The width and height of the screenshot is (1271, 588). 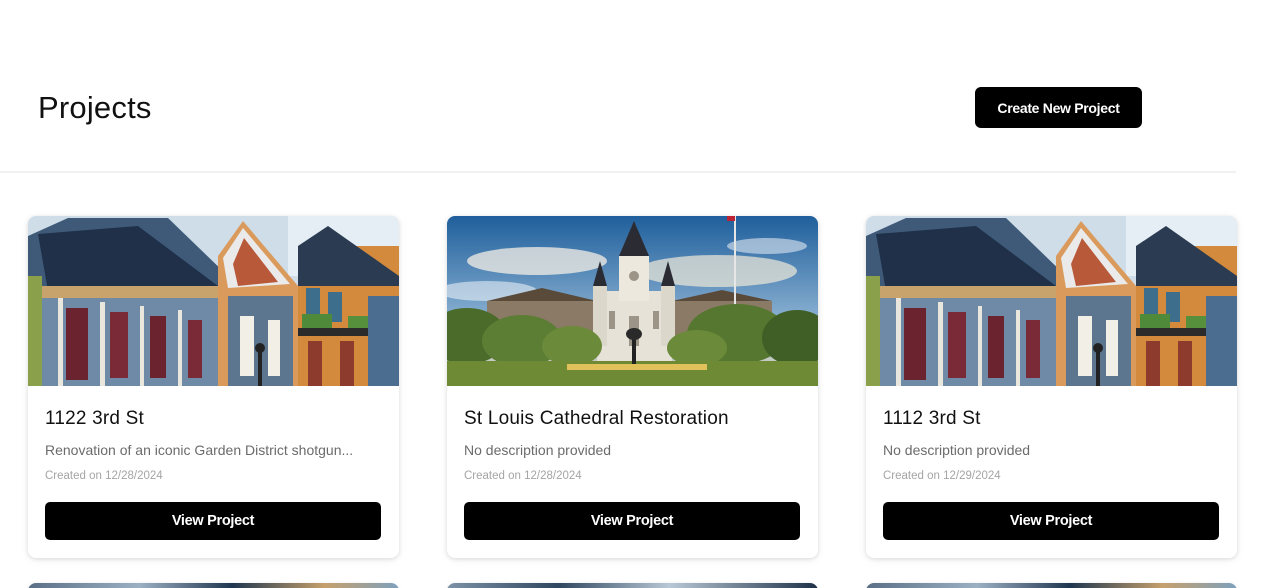 What do you see at coordinates (932, 418) in the screenshot?
I see `project-title: 1112 3rd St` at bounding box center [932, 418].